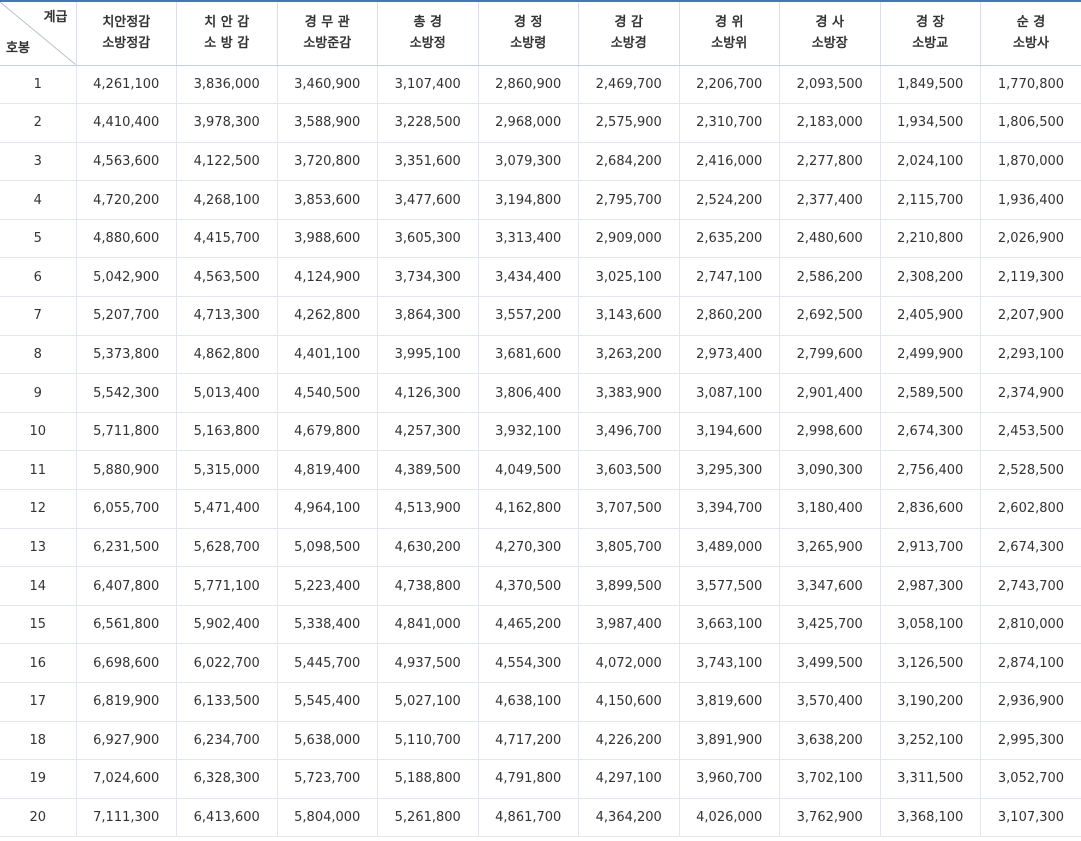 The image size is (1081, 841). What do you see at coordinates (427, 818) in the screenshot?
I see `salary-cell: 5,261,800` at bounding box center [427, 818].